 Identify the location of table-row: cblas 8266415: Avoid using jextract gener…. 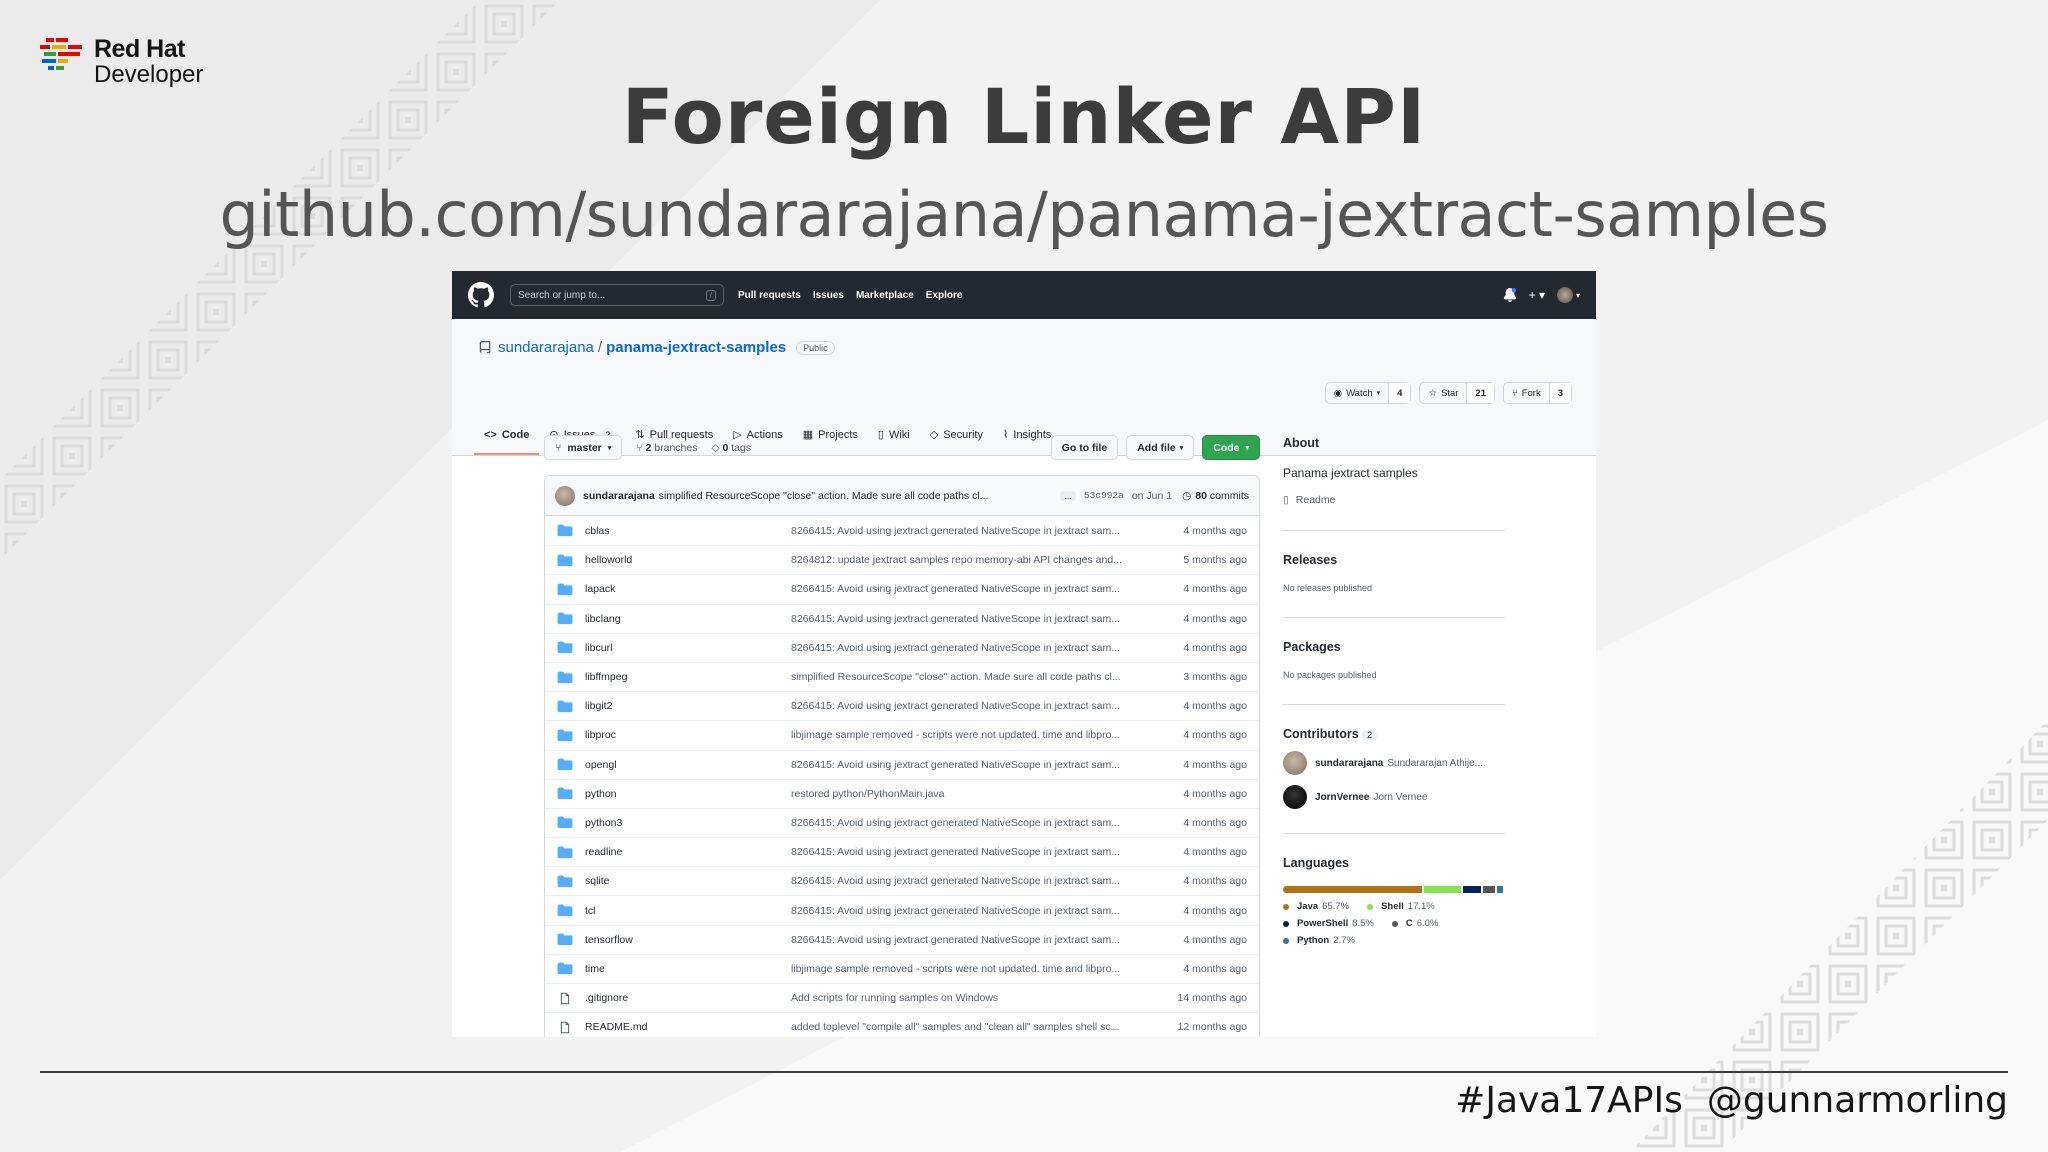
(902, 530).